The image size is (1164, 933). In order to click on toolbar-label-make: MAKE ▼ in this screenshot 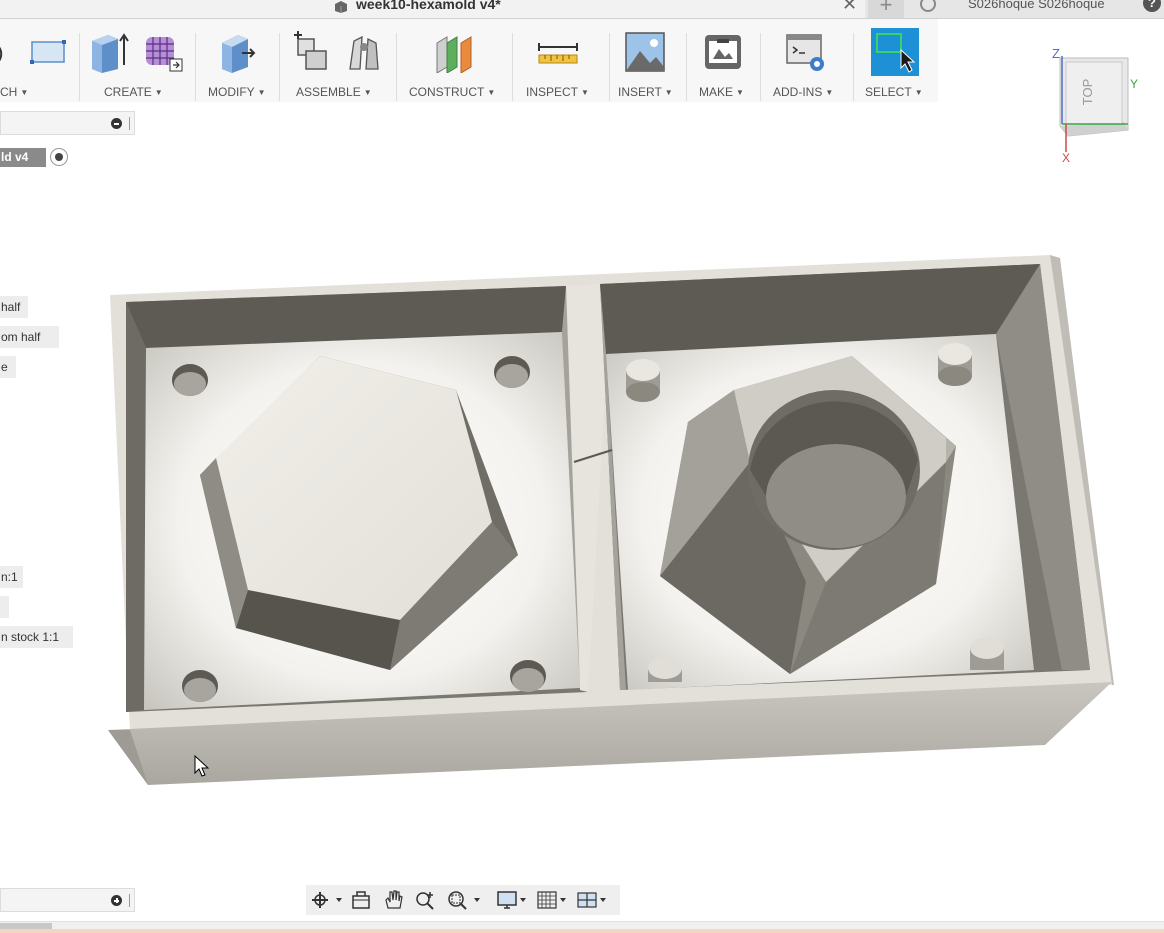, I will do `click(721, 92)`.